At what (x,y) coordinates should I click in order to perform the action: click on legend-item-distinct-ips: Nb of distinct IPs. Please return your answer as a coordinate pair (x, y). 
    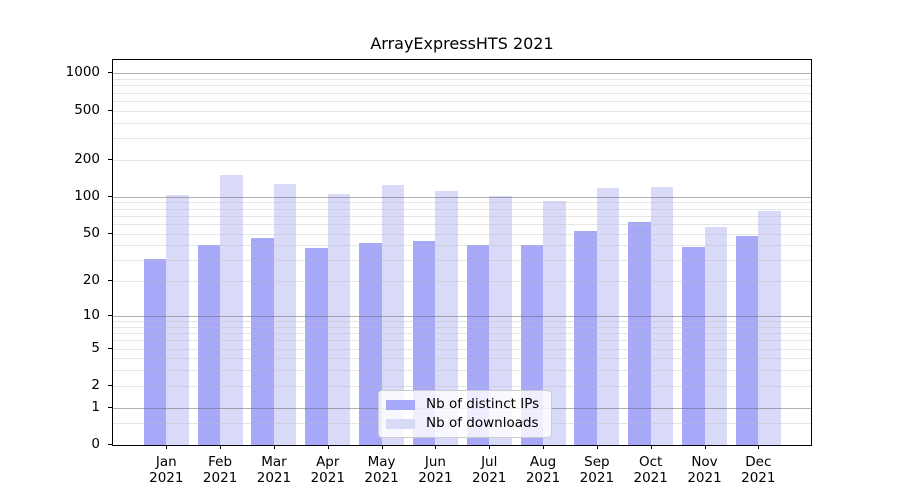
    Looking at the image, I should click on (462, 404).